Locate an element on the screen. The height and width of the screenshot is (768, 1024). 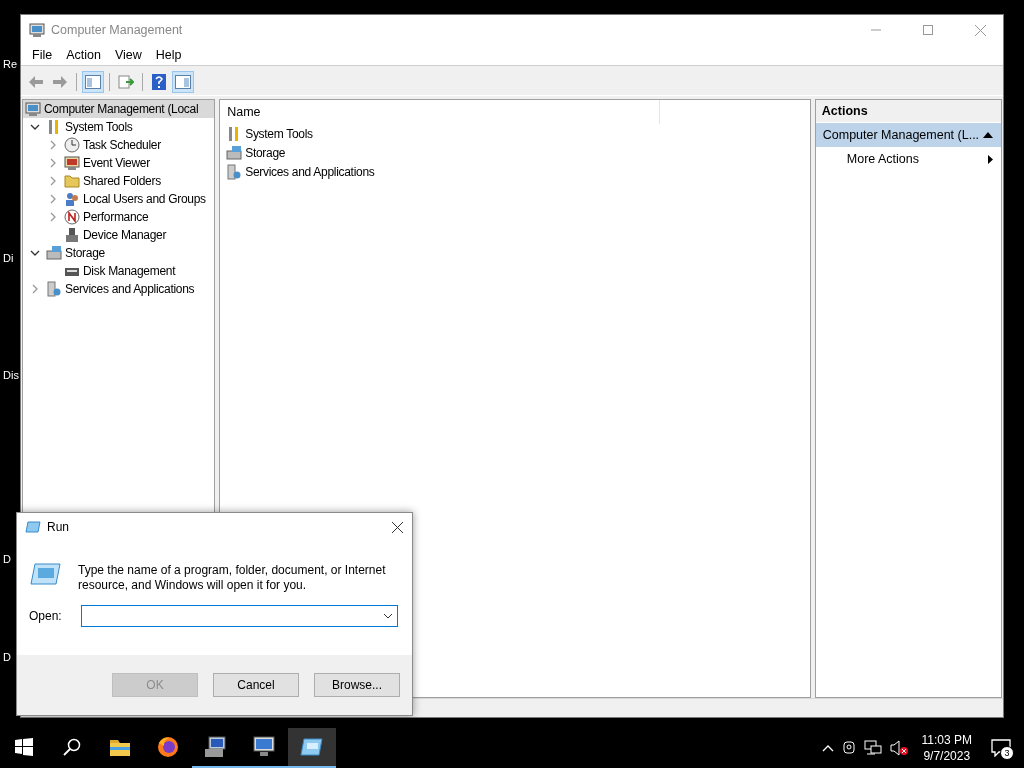
desktop-icon-label: Re is located at coordinates (10, 64).